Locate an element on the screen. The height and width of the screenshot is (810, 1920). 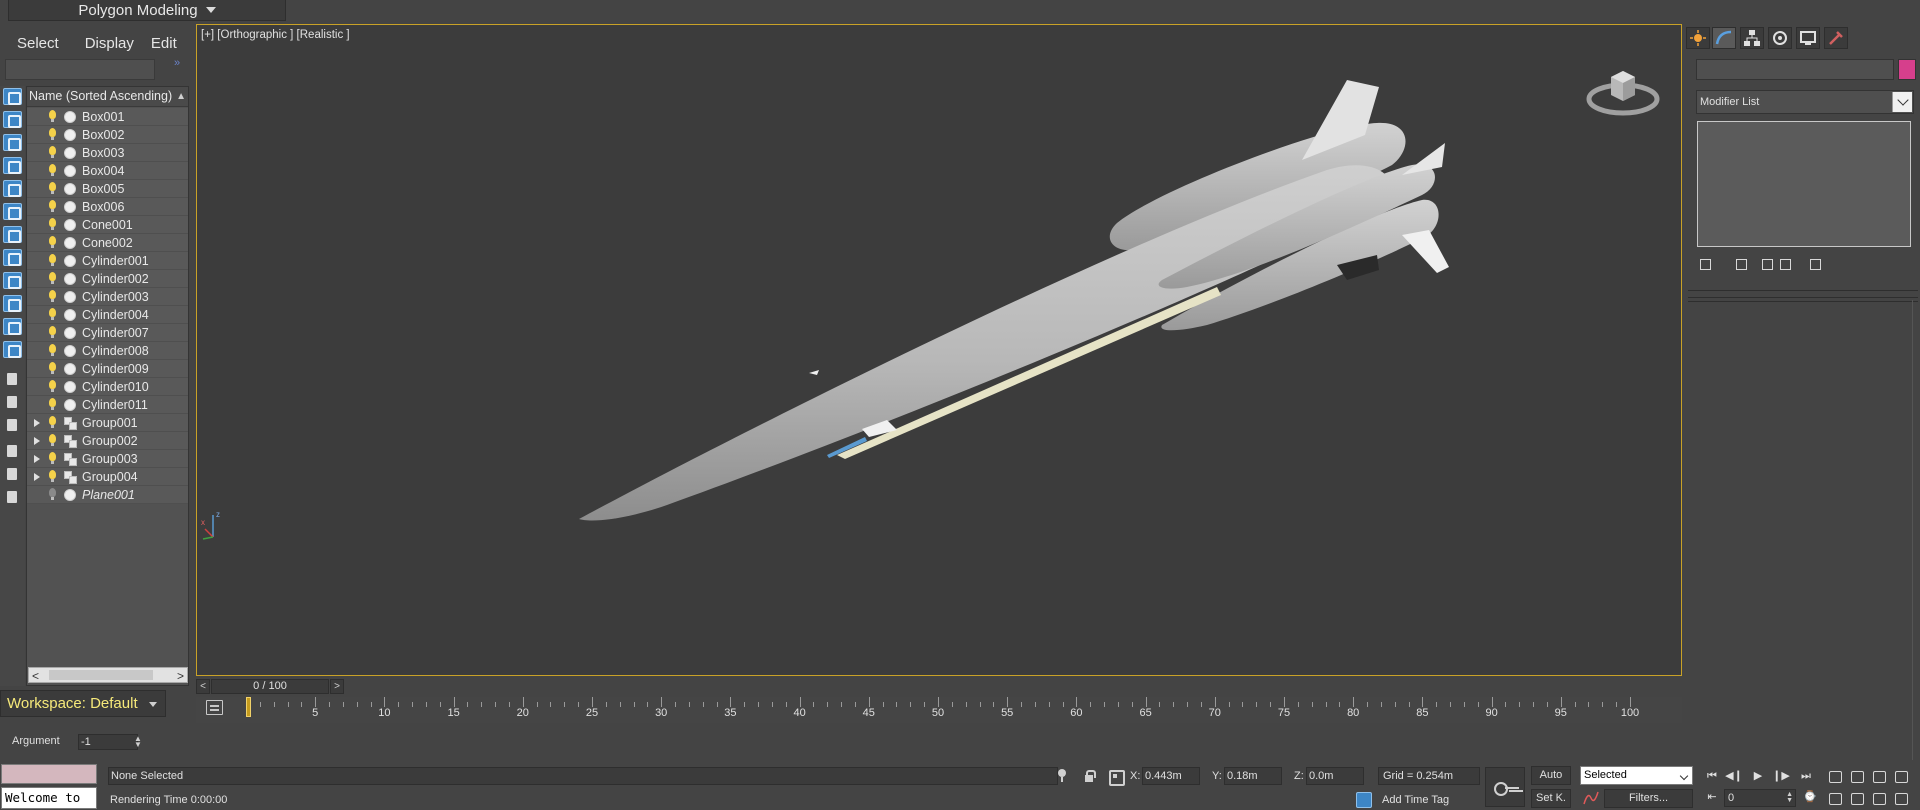
list-item: Cylinder001 is located at coordinates (107, 261).